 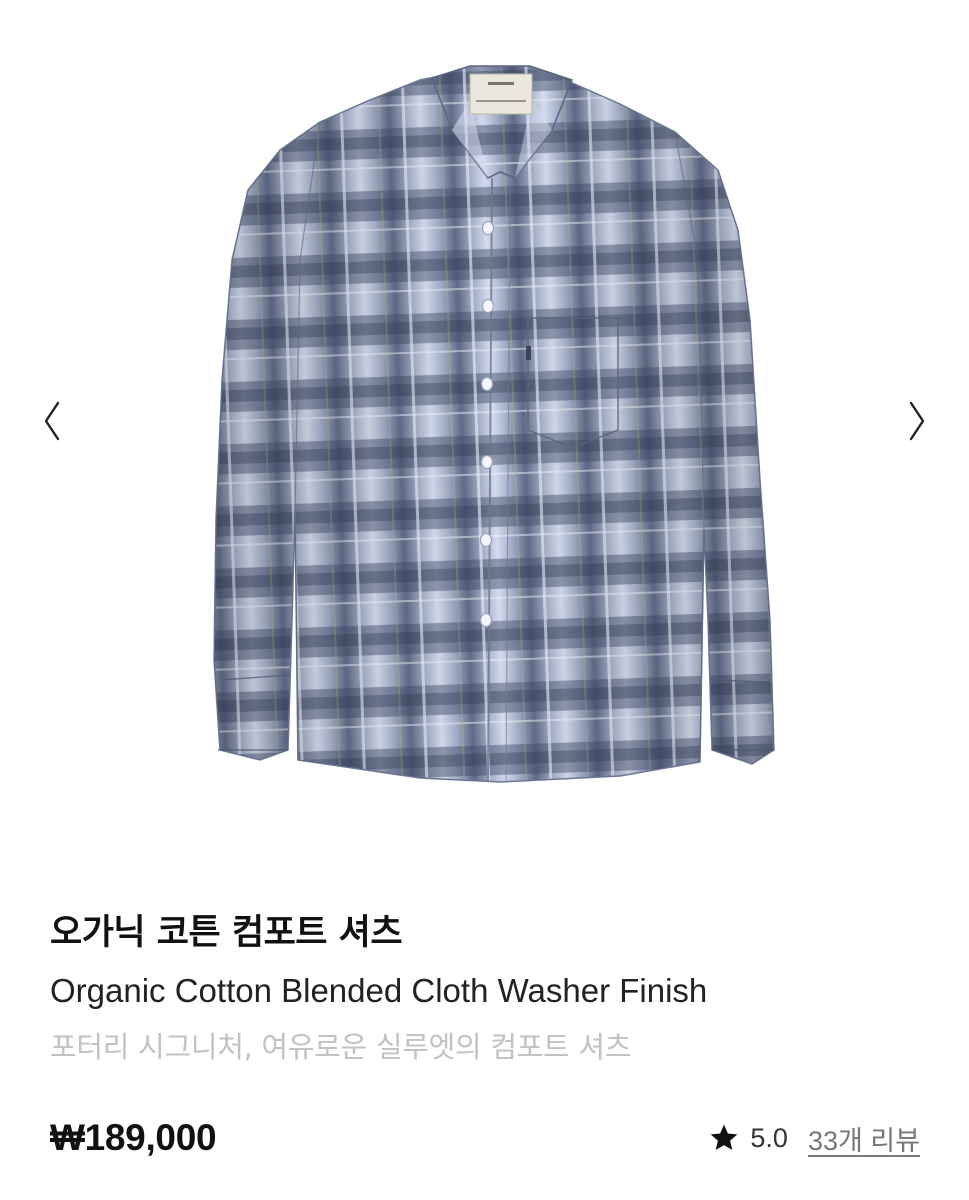 I want to click on reviews-link: 33개 리뷰, so click(x=864, y=1138).